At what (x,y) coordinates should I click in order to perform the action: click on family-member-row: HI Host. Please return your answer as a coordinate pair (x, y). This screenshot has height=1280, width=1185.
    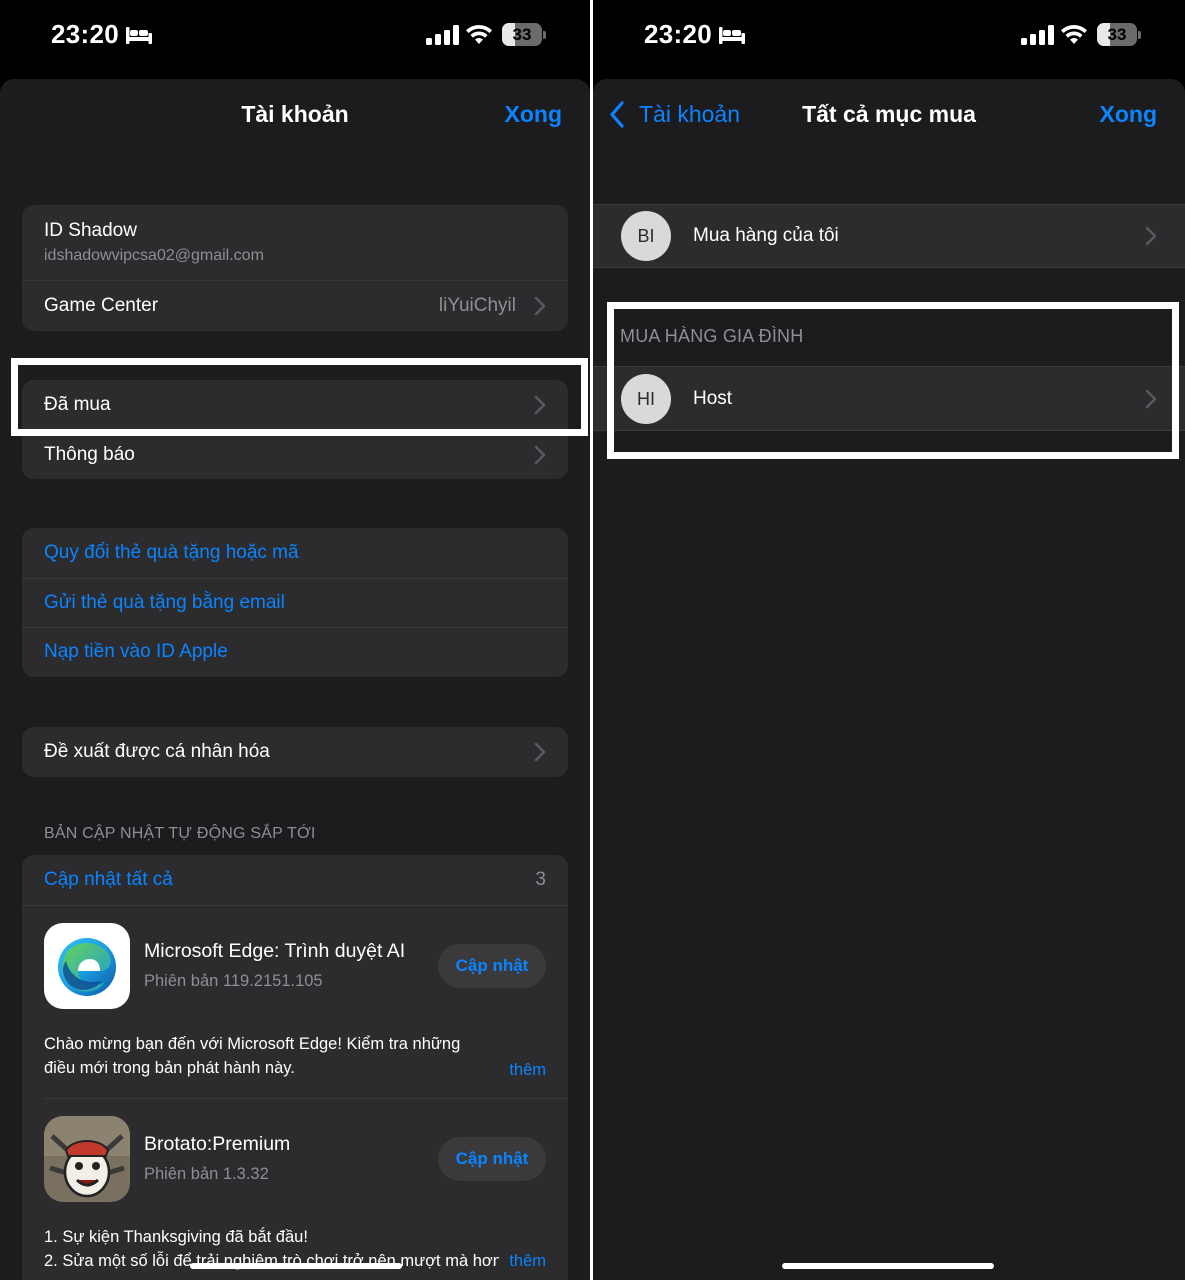
    Looking at the image, I should click on (889, 398).